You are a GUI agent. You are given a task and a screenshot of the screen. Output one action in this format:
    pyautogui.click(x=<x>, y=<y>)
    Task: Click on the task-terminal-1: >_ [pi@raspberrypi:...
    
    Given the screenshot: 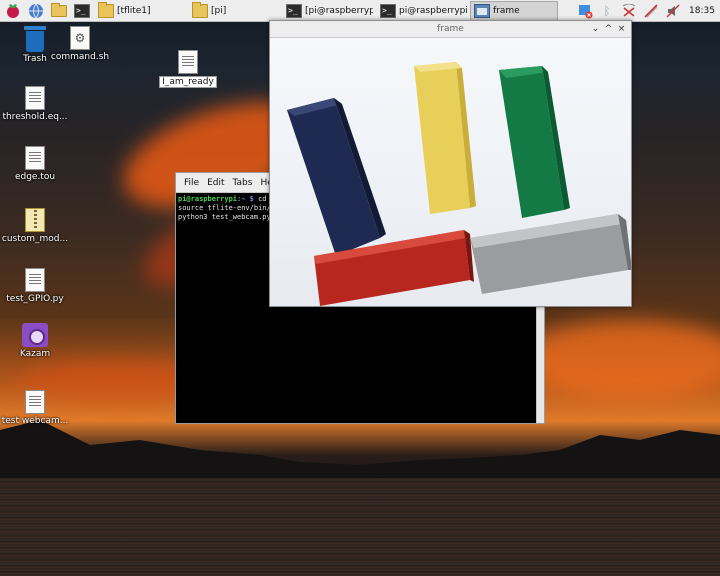 What is the action you would take?
    pyautogui.click(x=328, y=11)
    